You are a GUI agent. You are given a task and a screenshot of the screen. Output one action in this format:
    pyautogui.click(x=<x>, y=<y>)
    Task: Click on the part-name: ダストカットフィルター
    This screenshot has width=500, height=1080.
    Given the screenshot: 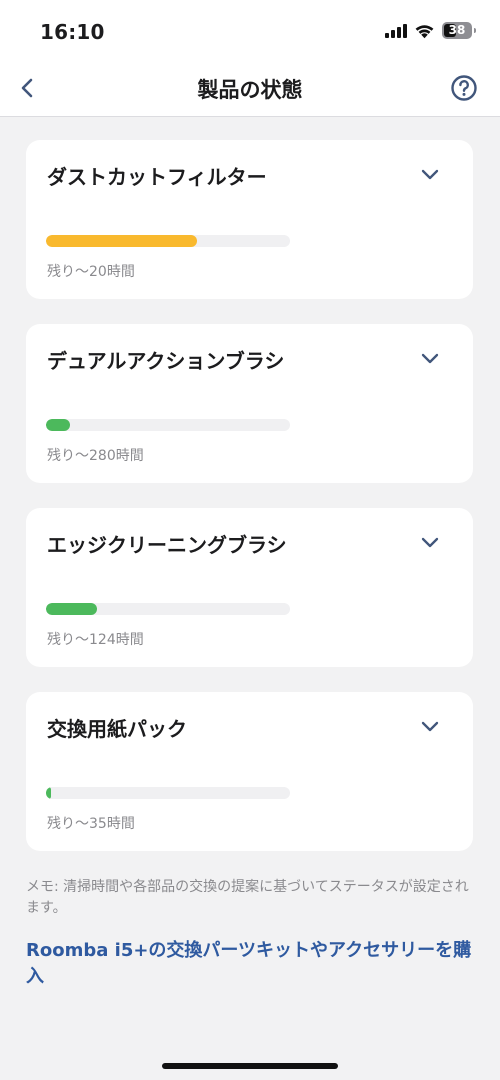 What is the action you would take?
    pyautogui.click(x=157, y=177)
    